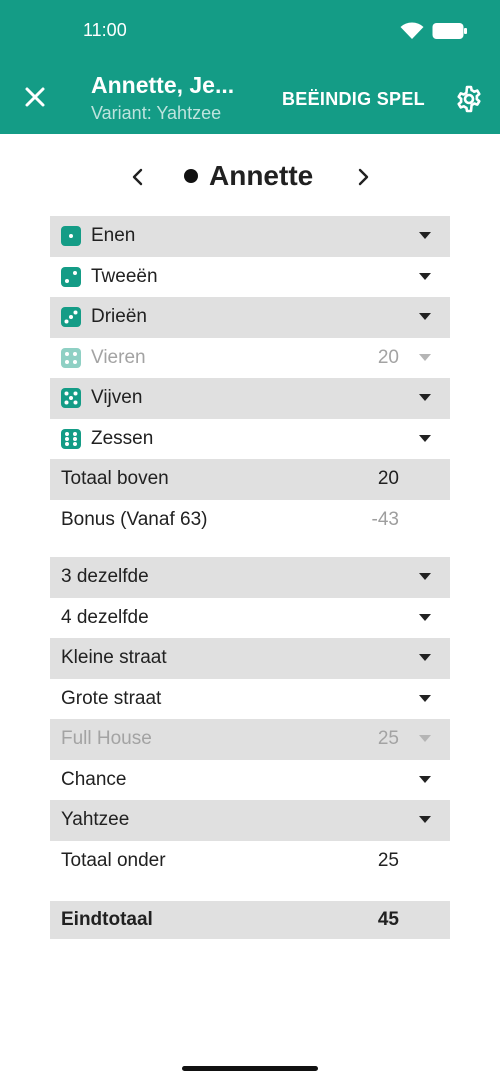  What do you see at coordinates (35, 97) in the screenshot?
I see `close-icon` at bounding box center [35, 97].